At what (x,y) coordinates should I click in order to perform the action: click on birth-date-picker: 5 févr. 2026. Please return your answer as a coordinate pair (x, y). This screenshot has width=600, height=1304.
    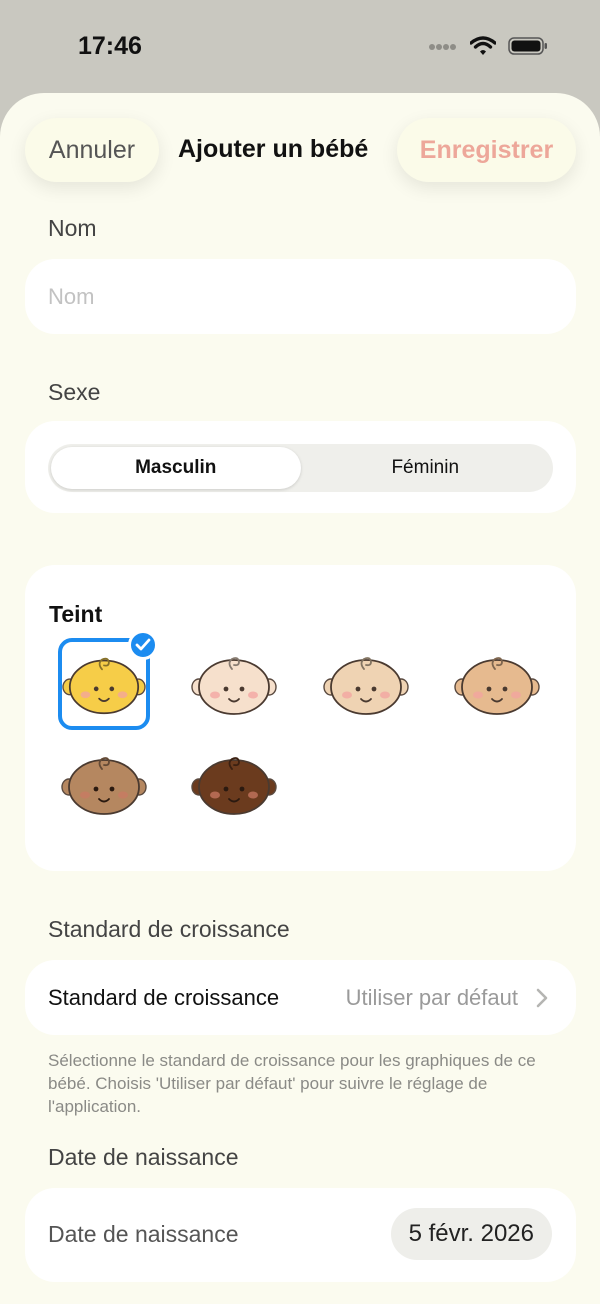
    Looking at the image, I should click on (471, 1234).